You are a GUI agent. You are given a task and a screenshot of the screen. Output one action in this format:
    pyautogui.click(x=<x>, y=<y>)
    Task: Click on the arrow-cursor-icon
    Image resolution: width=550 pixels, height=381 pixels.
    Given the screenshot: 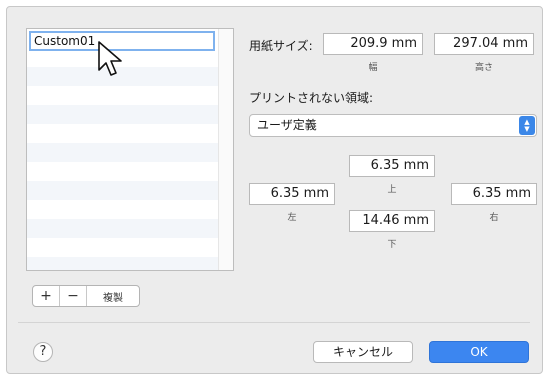 What is the action you would take?
    pyautogui.click(x=110, y=58)
    